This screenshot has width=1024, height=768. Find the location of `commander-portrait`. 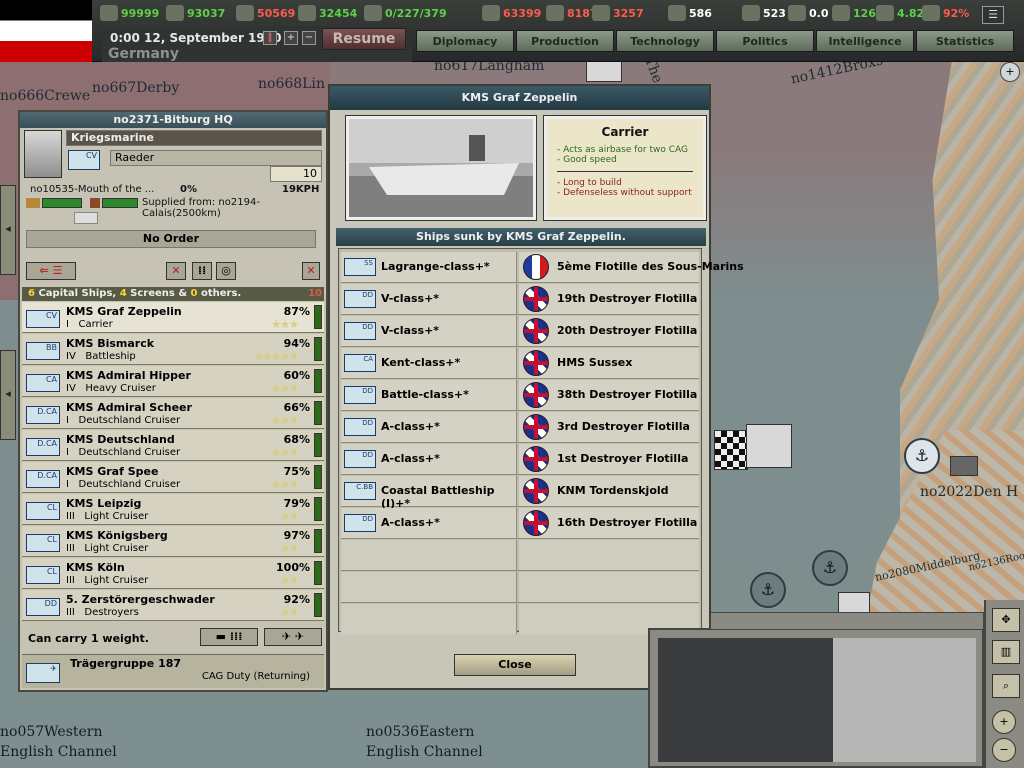

commander-portrait is located at coordinates (43, 154).